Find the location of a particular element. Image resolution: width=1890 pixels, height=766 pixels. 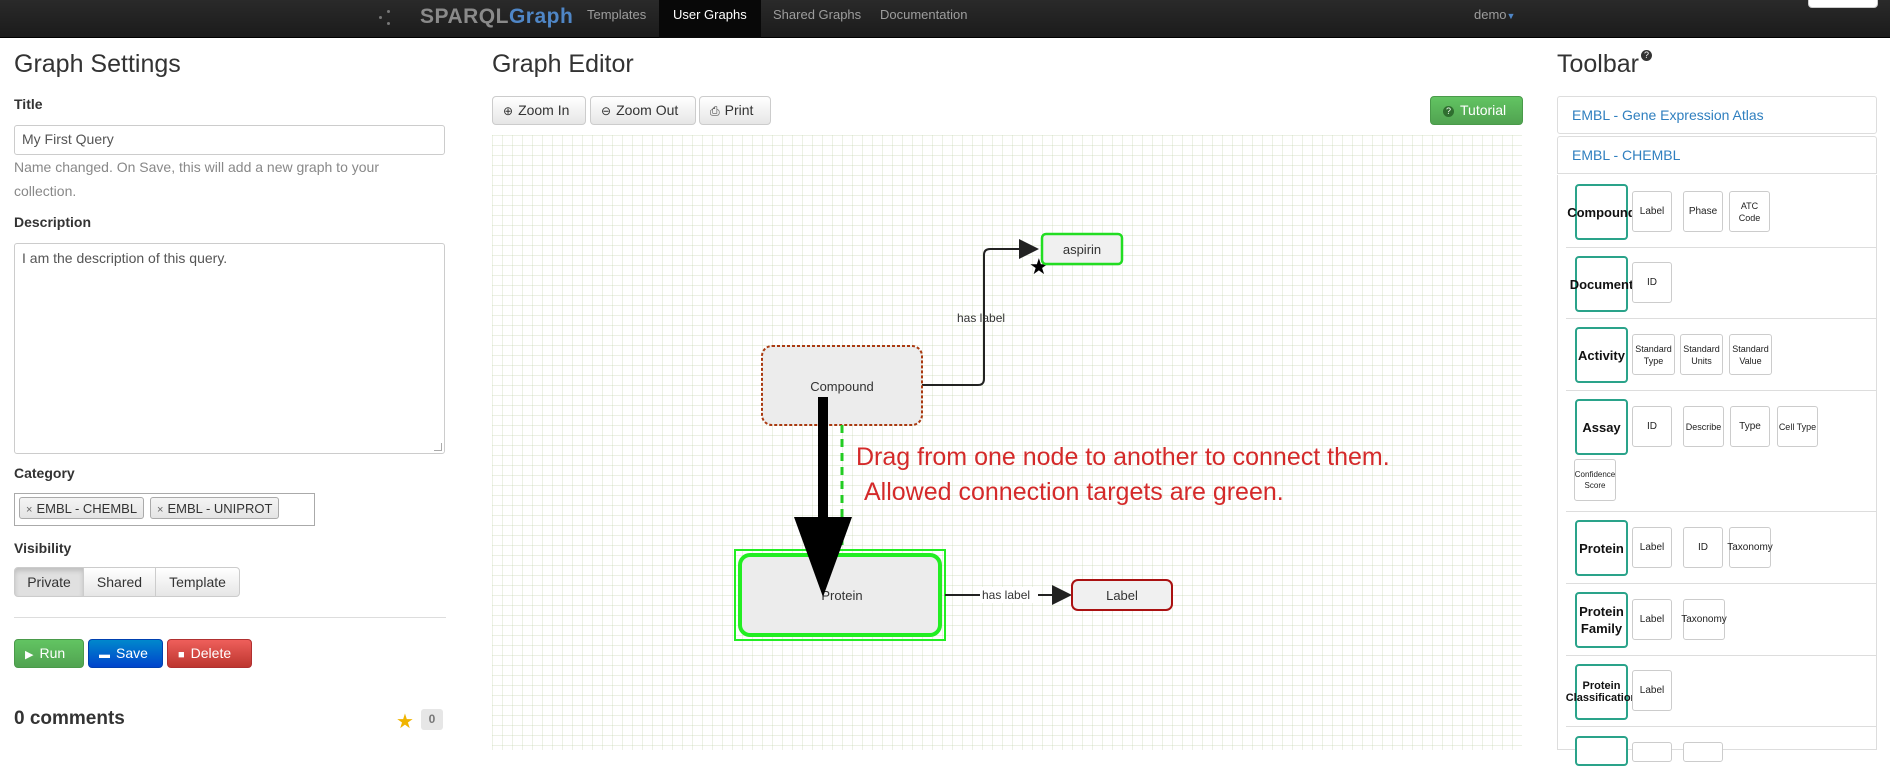

node-compound-label: Compound is located at coordinates (842, 386).